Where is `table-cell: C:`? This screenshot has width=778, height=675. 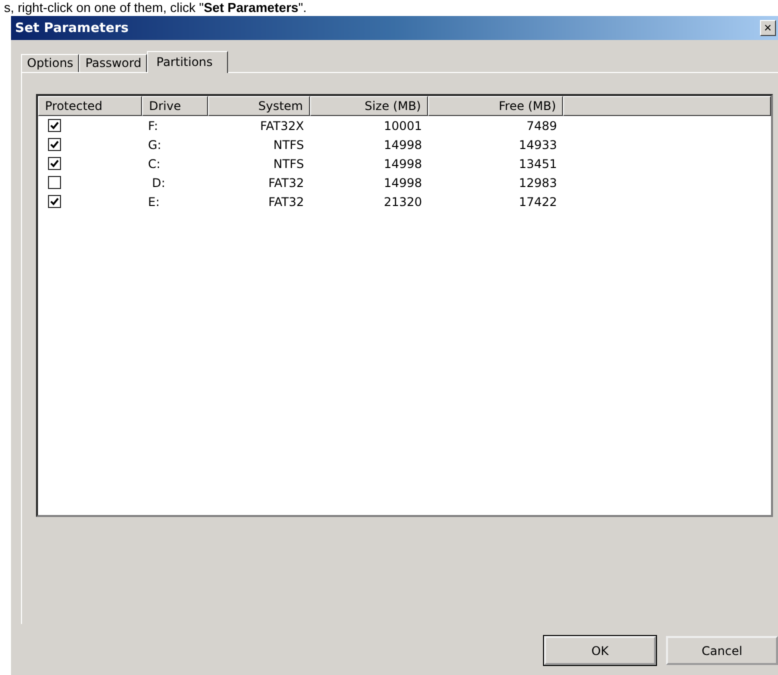 table-cell: C: is located at coordinates (154, 163).